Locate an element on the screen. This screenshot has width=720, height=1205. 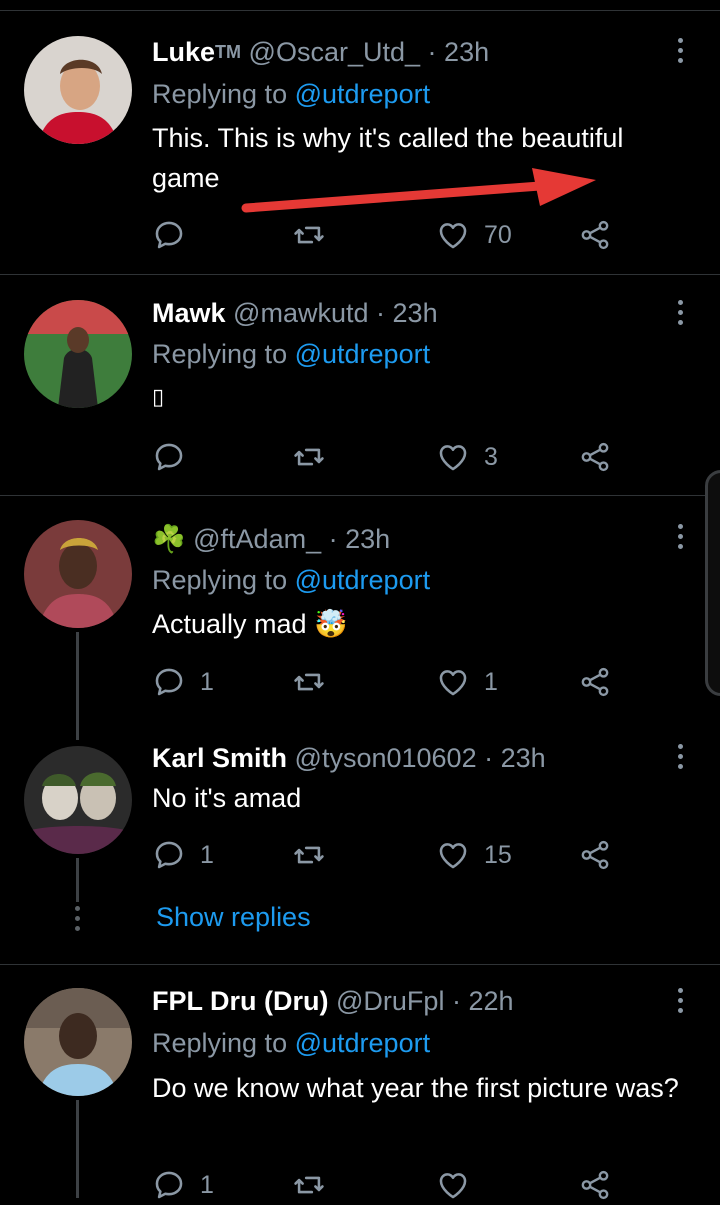
handle: @tyson010602 is located at coordinates (386, 758).